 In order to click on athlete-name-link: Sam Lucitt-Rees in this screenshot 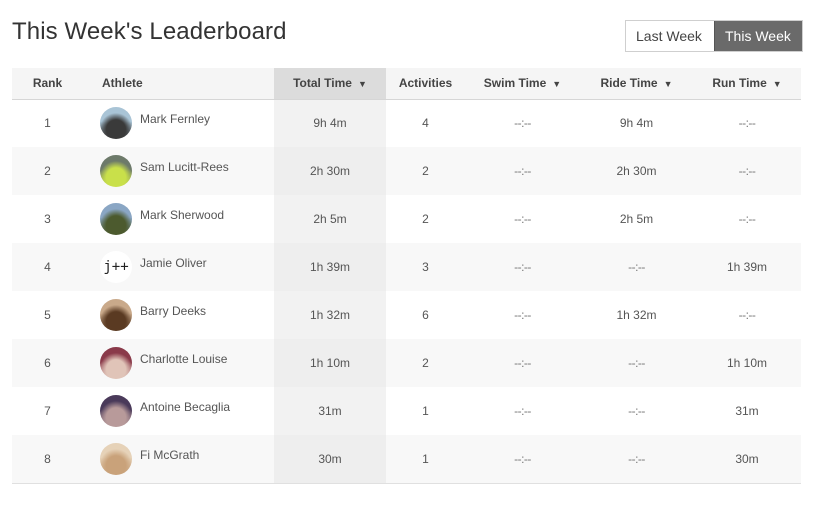, I will do `click(184, 167)`.